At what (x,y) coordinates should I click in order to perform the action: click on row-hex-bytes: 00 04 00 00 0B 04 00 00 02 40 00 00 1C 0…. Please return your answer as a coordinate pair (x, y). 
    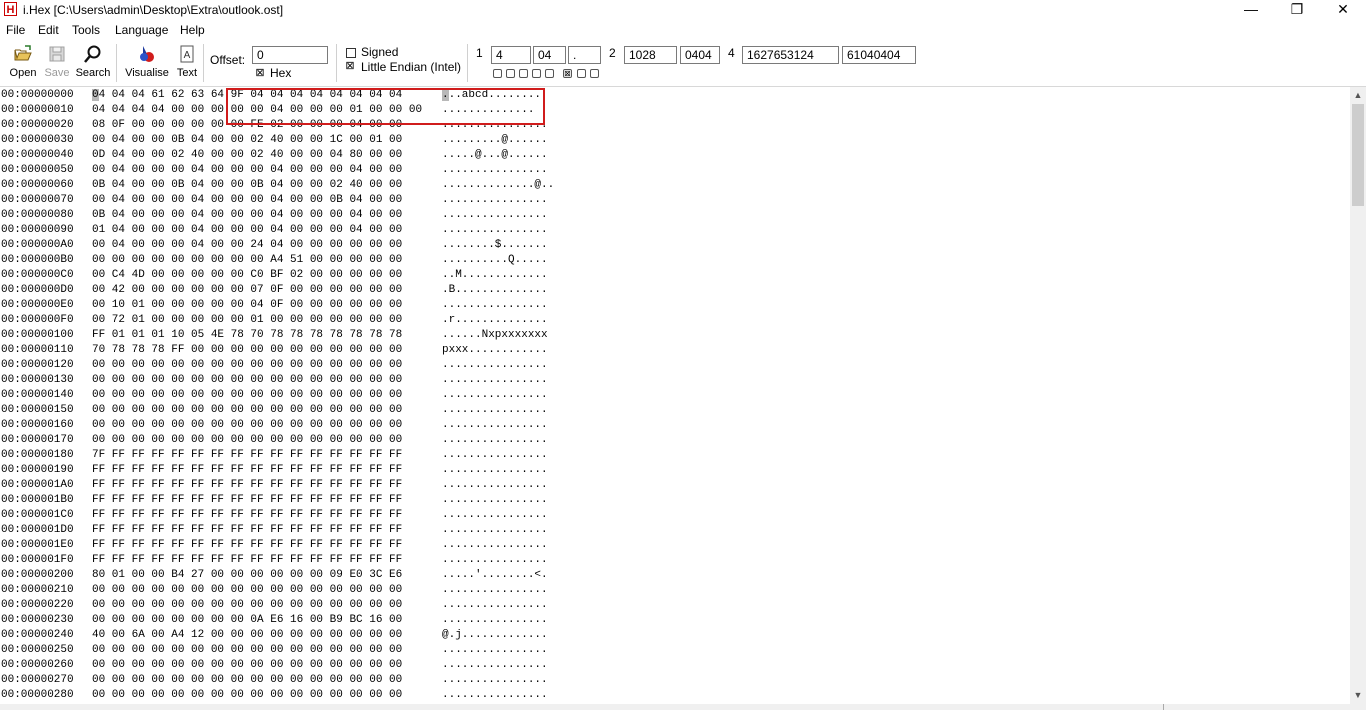
    Looking at the image, I should click on (247, 140).